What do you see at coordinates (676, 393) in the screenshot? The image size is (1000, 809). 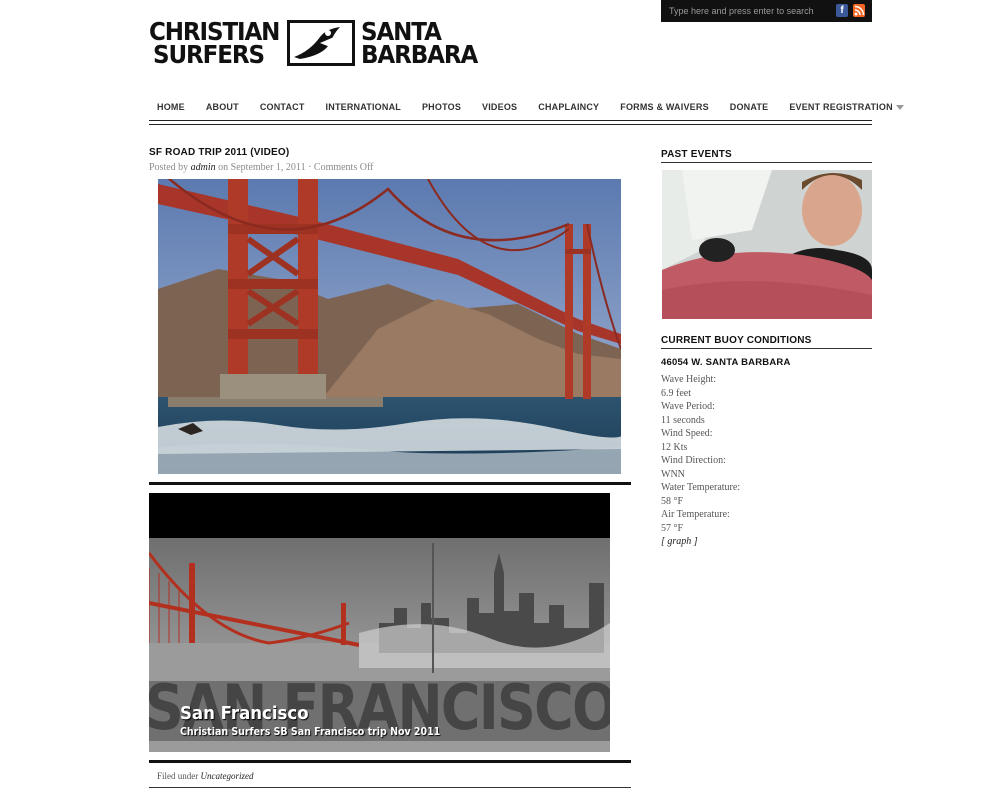 I see `wave-height-value: 6.9 feet` at bounding box center [676, 393].